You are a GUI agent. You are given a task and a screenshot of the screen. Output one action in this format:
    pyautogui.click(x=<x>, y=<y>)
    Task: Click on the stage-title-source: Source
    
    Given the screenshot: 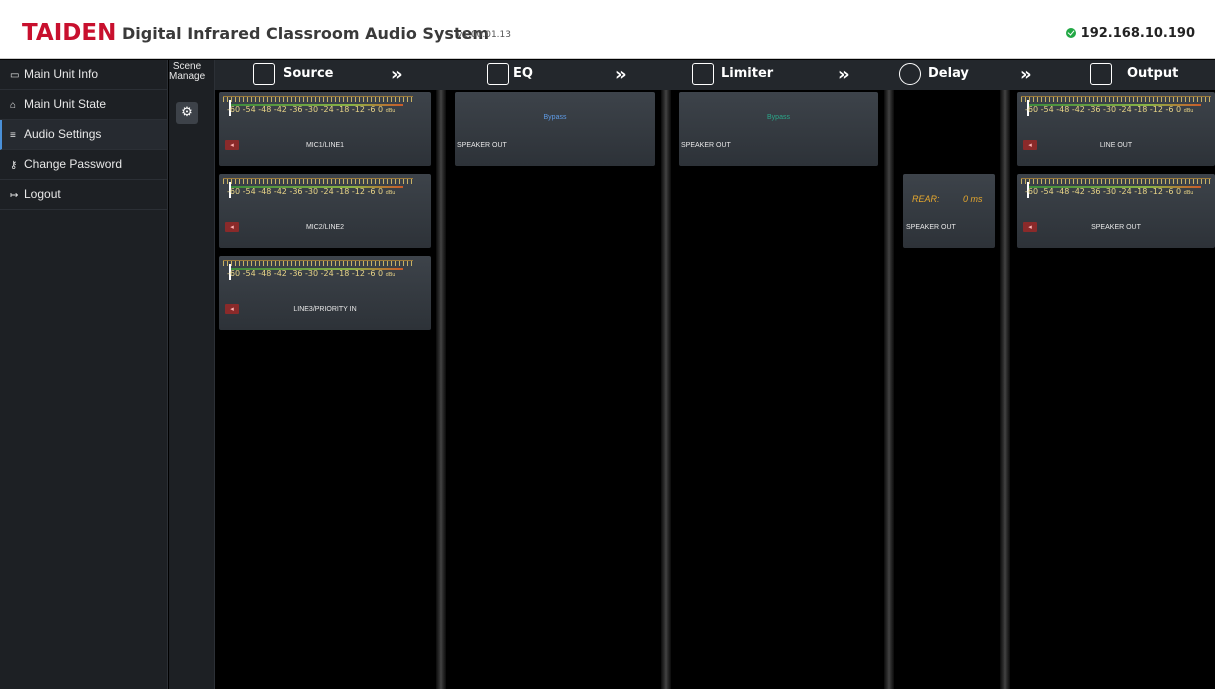 What is the action you would take?
    pyautogui.click(x=308, y=73)
    